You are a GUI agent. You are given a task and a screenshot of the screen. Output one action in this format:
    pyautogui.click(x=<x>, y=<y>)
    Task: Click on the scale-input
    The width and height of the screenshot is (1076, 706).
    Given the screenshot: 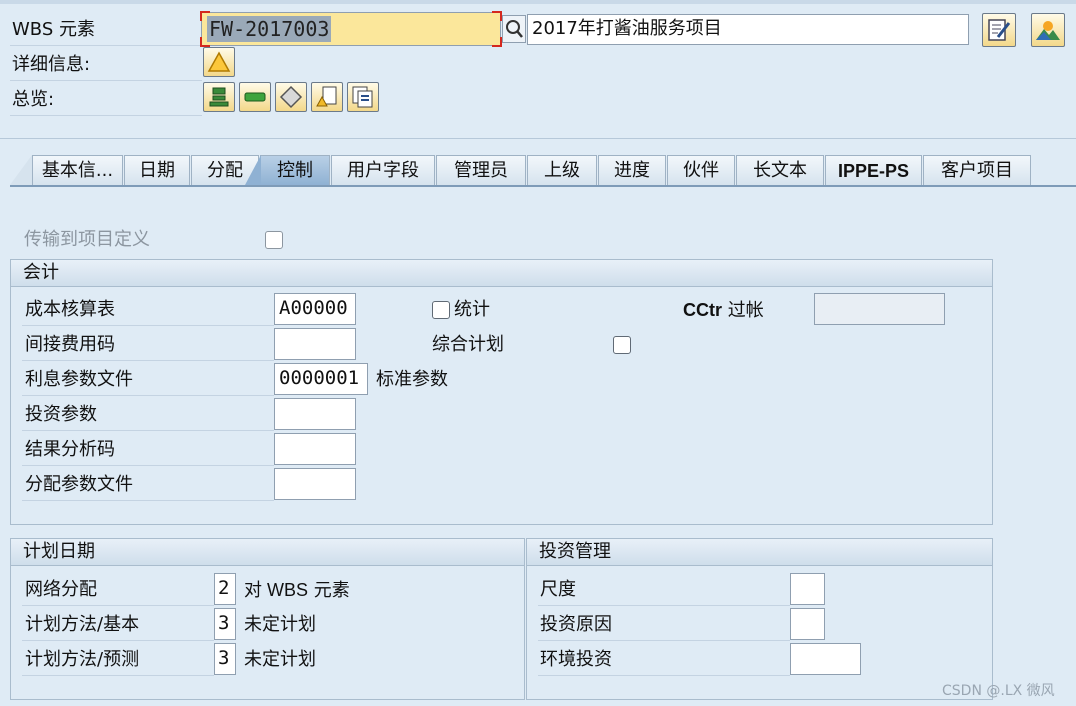 What is the action you would take?
    pyautogui.click(x=807, y=589)
    